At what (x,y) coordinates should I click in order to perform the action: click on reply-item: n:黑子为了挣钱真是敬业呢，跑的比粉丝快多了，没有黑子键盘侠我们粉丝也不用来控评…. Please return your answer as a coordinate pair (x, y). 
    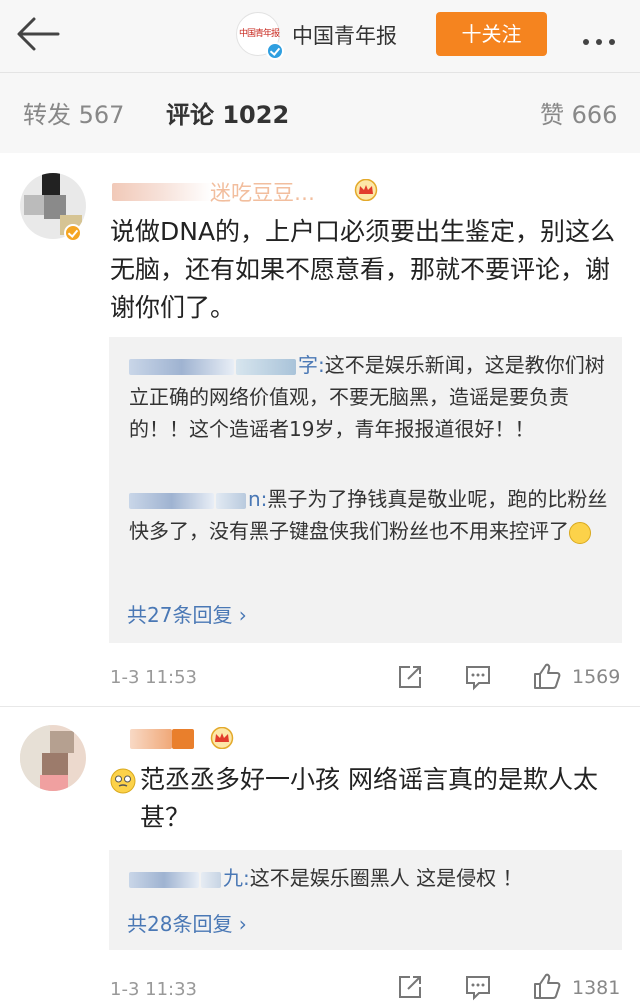
    Looking at the image, I should click on (369, 515).